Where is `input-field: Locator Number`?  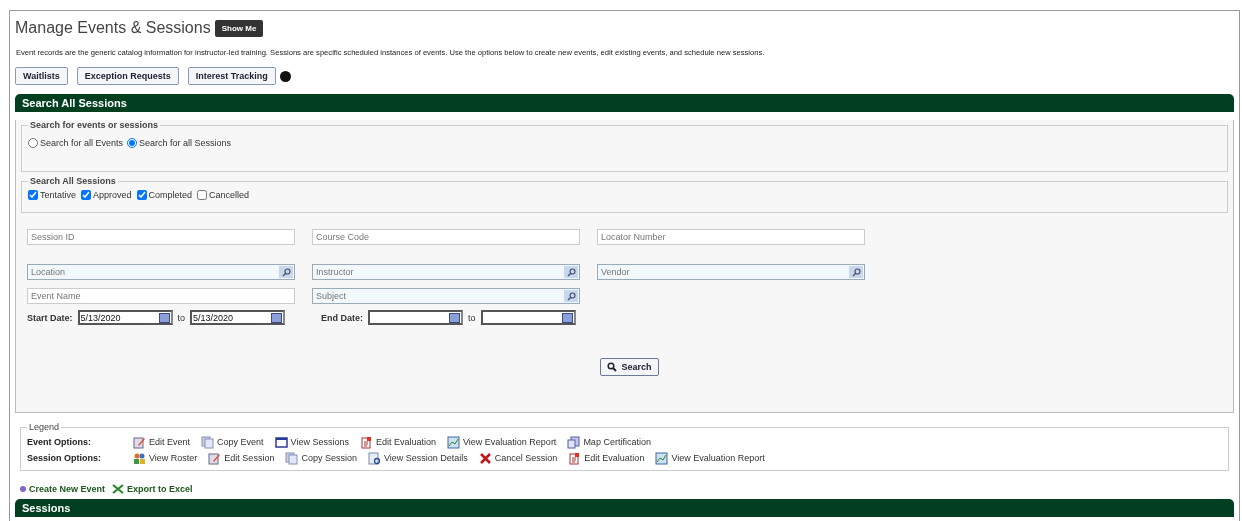
input-field: Locator Number is located at coordinates (731, 237).